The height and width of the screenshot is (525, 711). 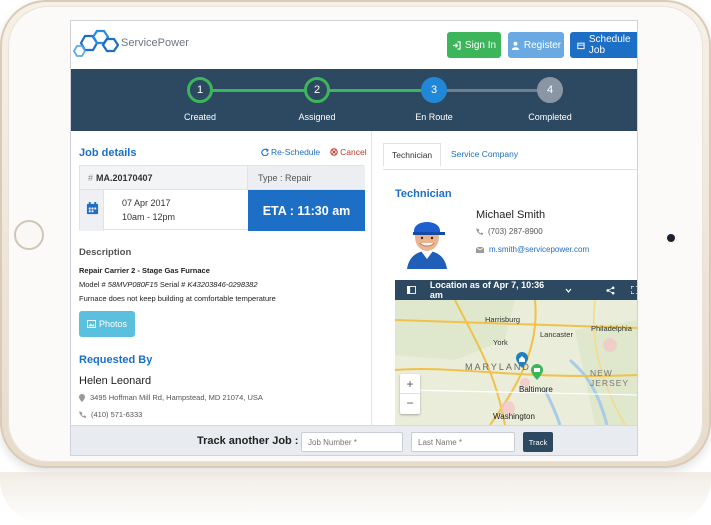 I want to click on reschedule-label: Re-Schedule, so click(x=296, y=152).